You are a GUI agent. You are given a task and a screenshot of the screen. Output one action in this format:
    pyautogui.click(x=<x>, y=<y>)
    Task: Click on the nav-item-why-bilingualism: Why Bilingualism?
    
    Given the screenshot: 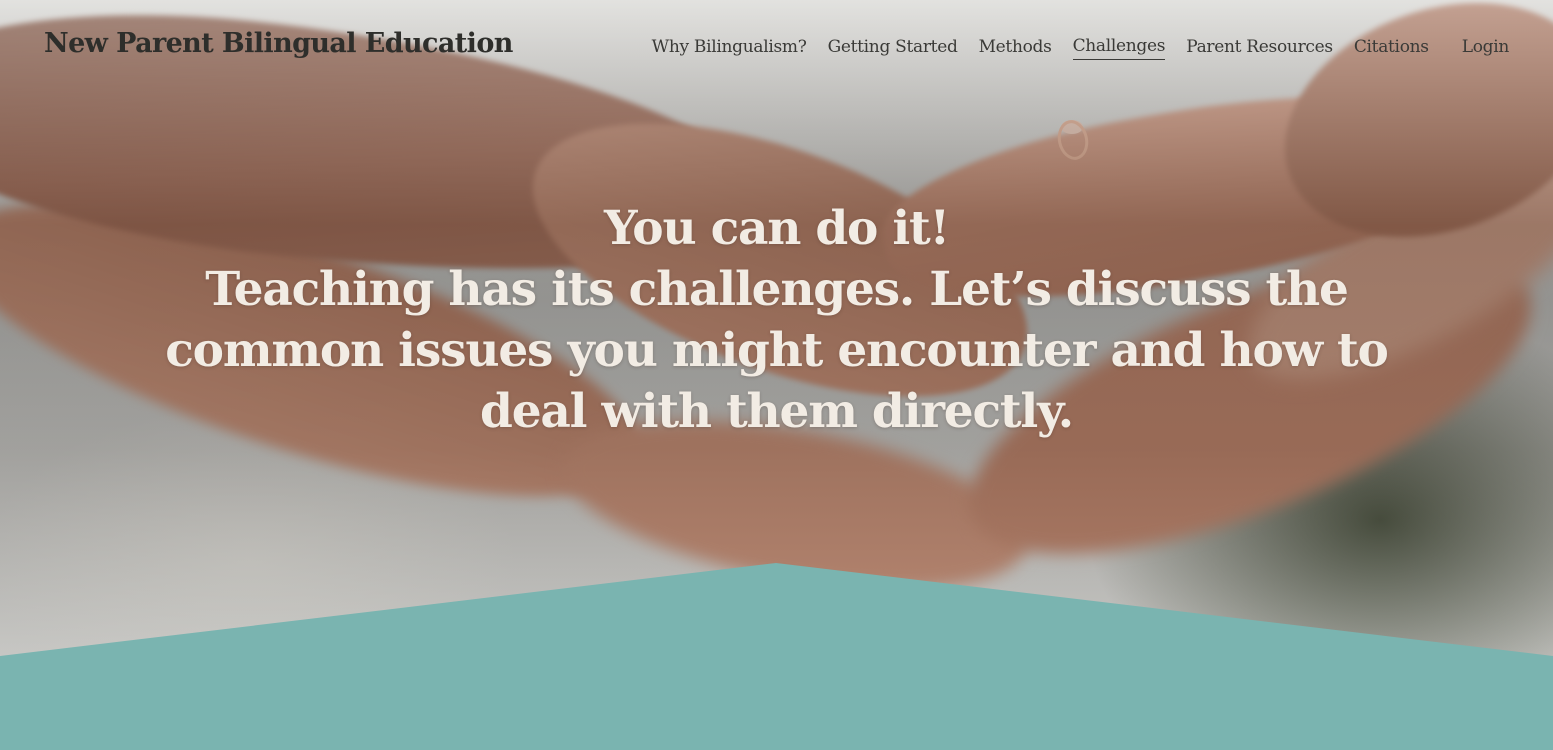 What is the action you would take?
    pyautogui.click(x=729, y=48)
    